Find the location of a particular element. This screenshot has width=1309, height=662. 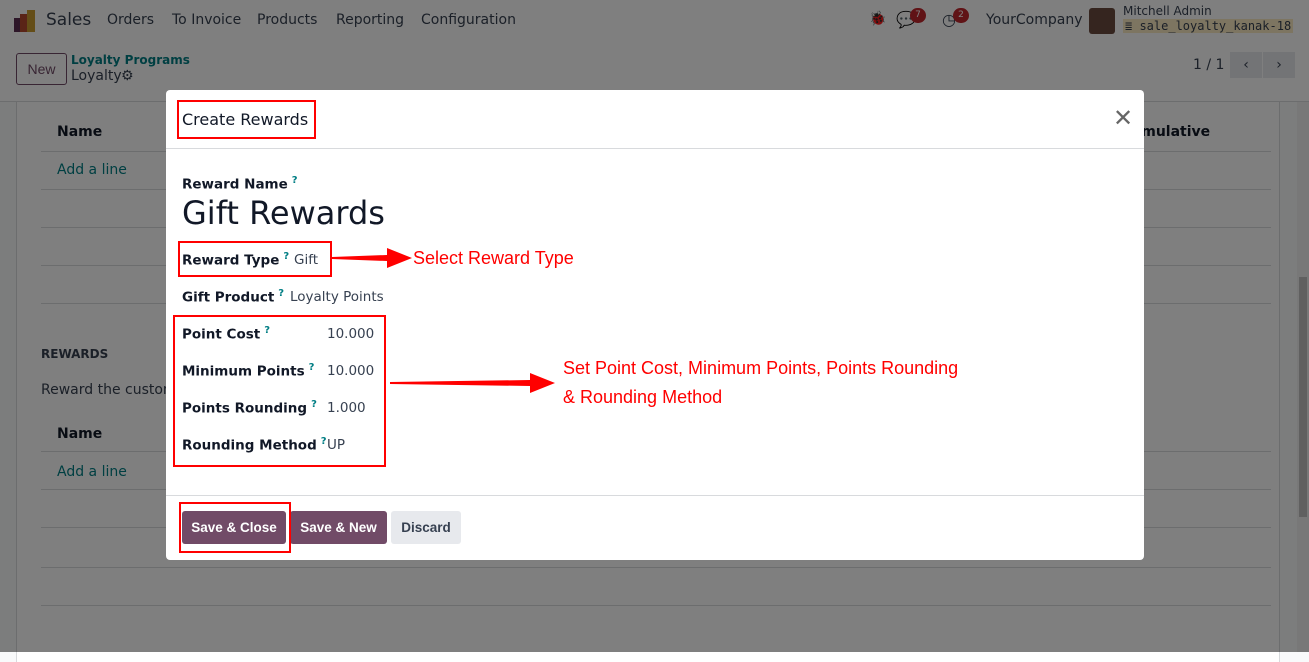

save-new-button: Save & New is located at coordinates (338, 527).